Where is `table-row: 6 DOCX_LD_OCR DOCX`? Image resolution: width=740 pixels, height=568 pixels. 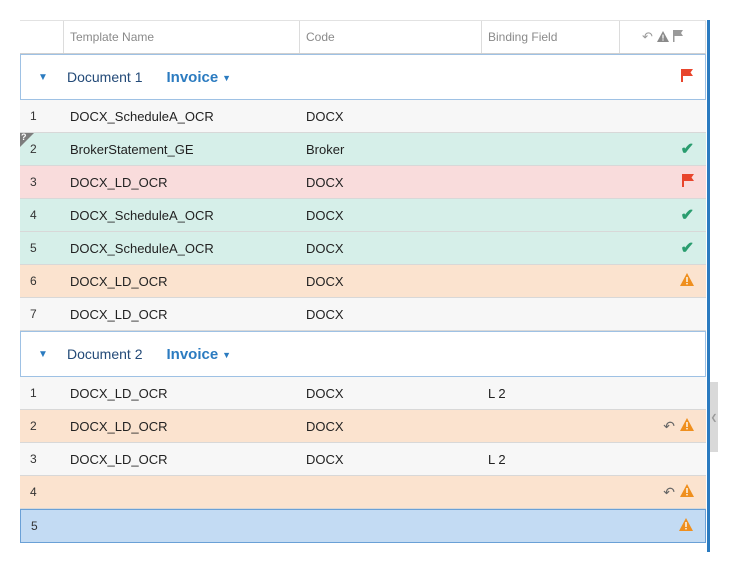 table-row: 6 DOCX_LD_OCR DOCX is located at coordinates (363, 281).